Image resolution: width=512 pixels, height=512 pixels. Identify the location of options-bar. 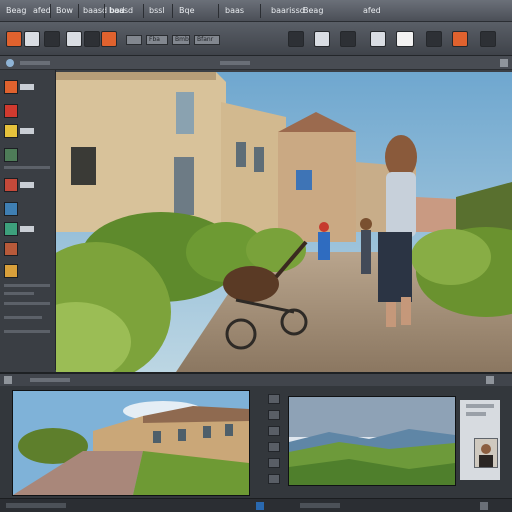
(256, 63).